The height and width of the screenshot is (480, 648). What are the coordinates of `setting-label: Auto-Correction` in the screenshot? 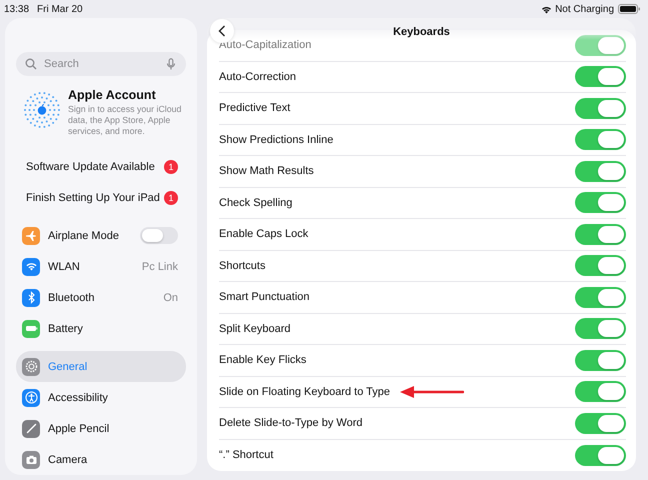 It's located at (257, 76).